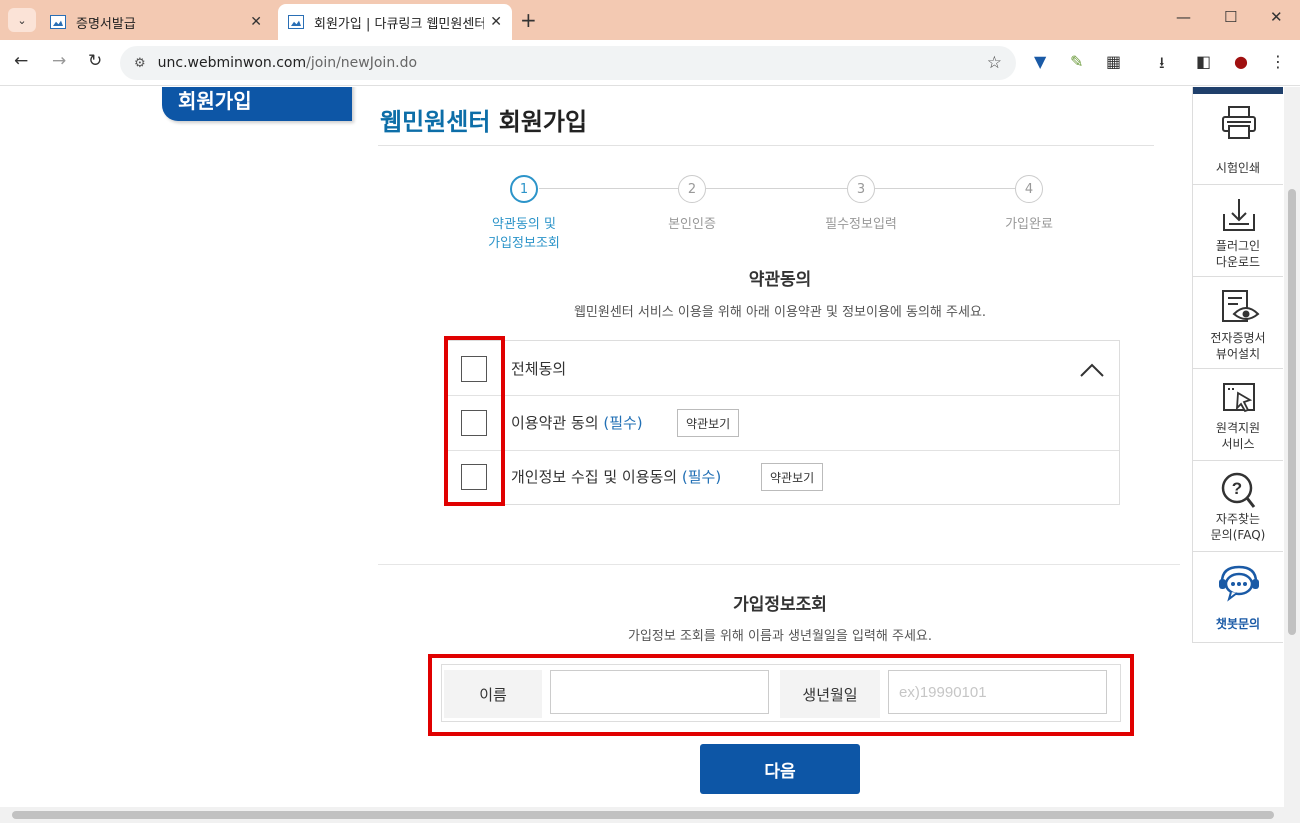  What do you see at coordinates (994, 63) in the screenshot?
I see `bookmark-star-icon: ☆` at bounding box center [994, 63].